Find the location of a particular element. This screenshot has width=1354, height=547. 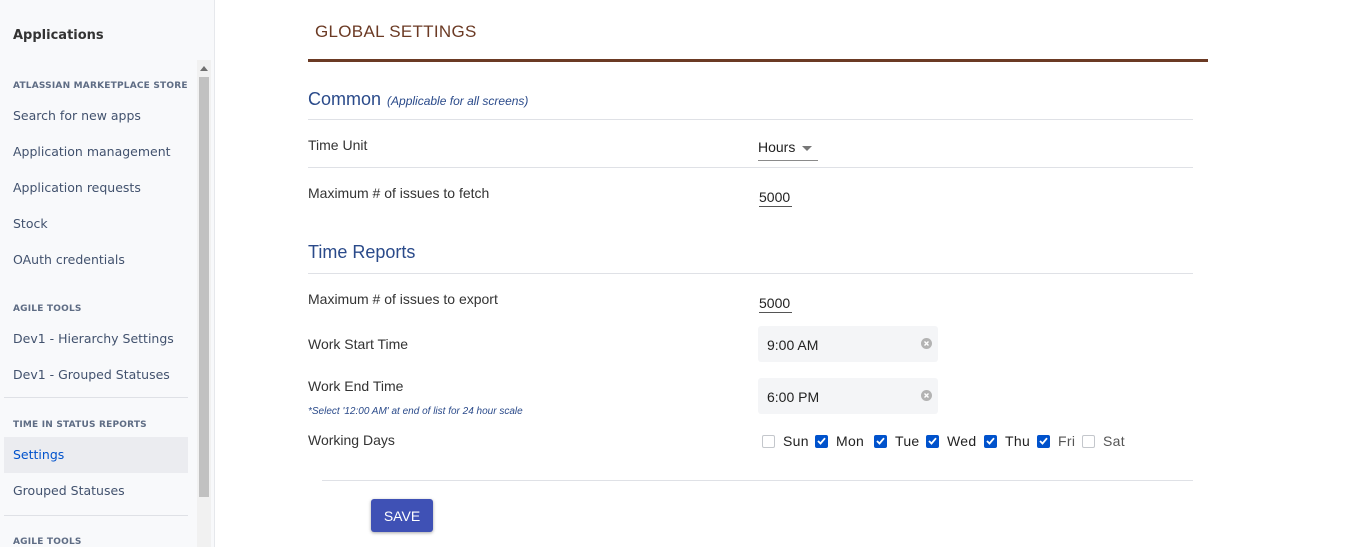

work-end-value: 6:00 PM is located at coordinates (793, 397).